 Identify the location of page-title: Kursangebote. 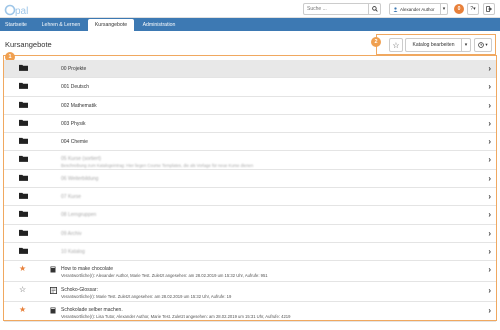
(28, 44).